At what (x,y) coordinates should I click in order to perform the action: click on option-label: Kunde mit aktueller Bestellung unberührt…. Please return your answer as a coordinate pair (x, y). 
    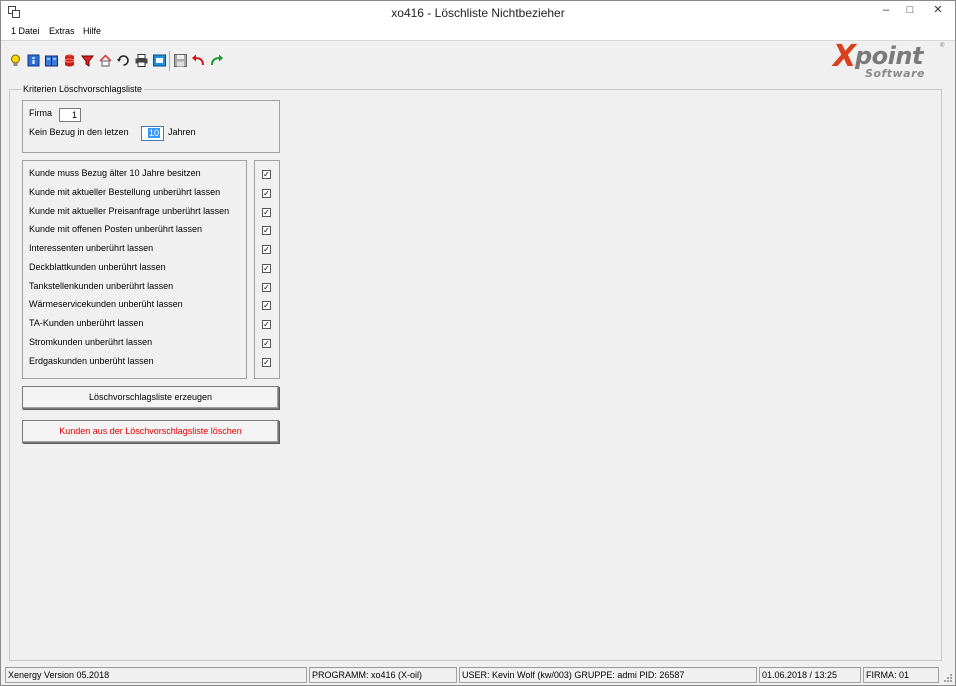
    Looking at the image, I should click on (125, 192).